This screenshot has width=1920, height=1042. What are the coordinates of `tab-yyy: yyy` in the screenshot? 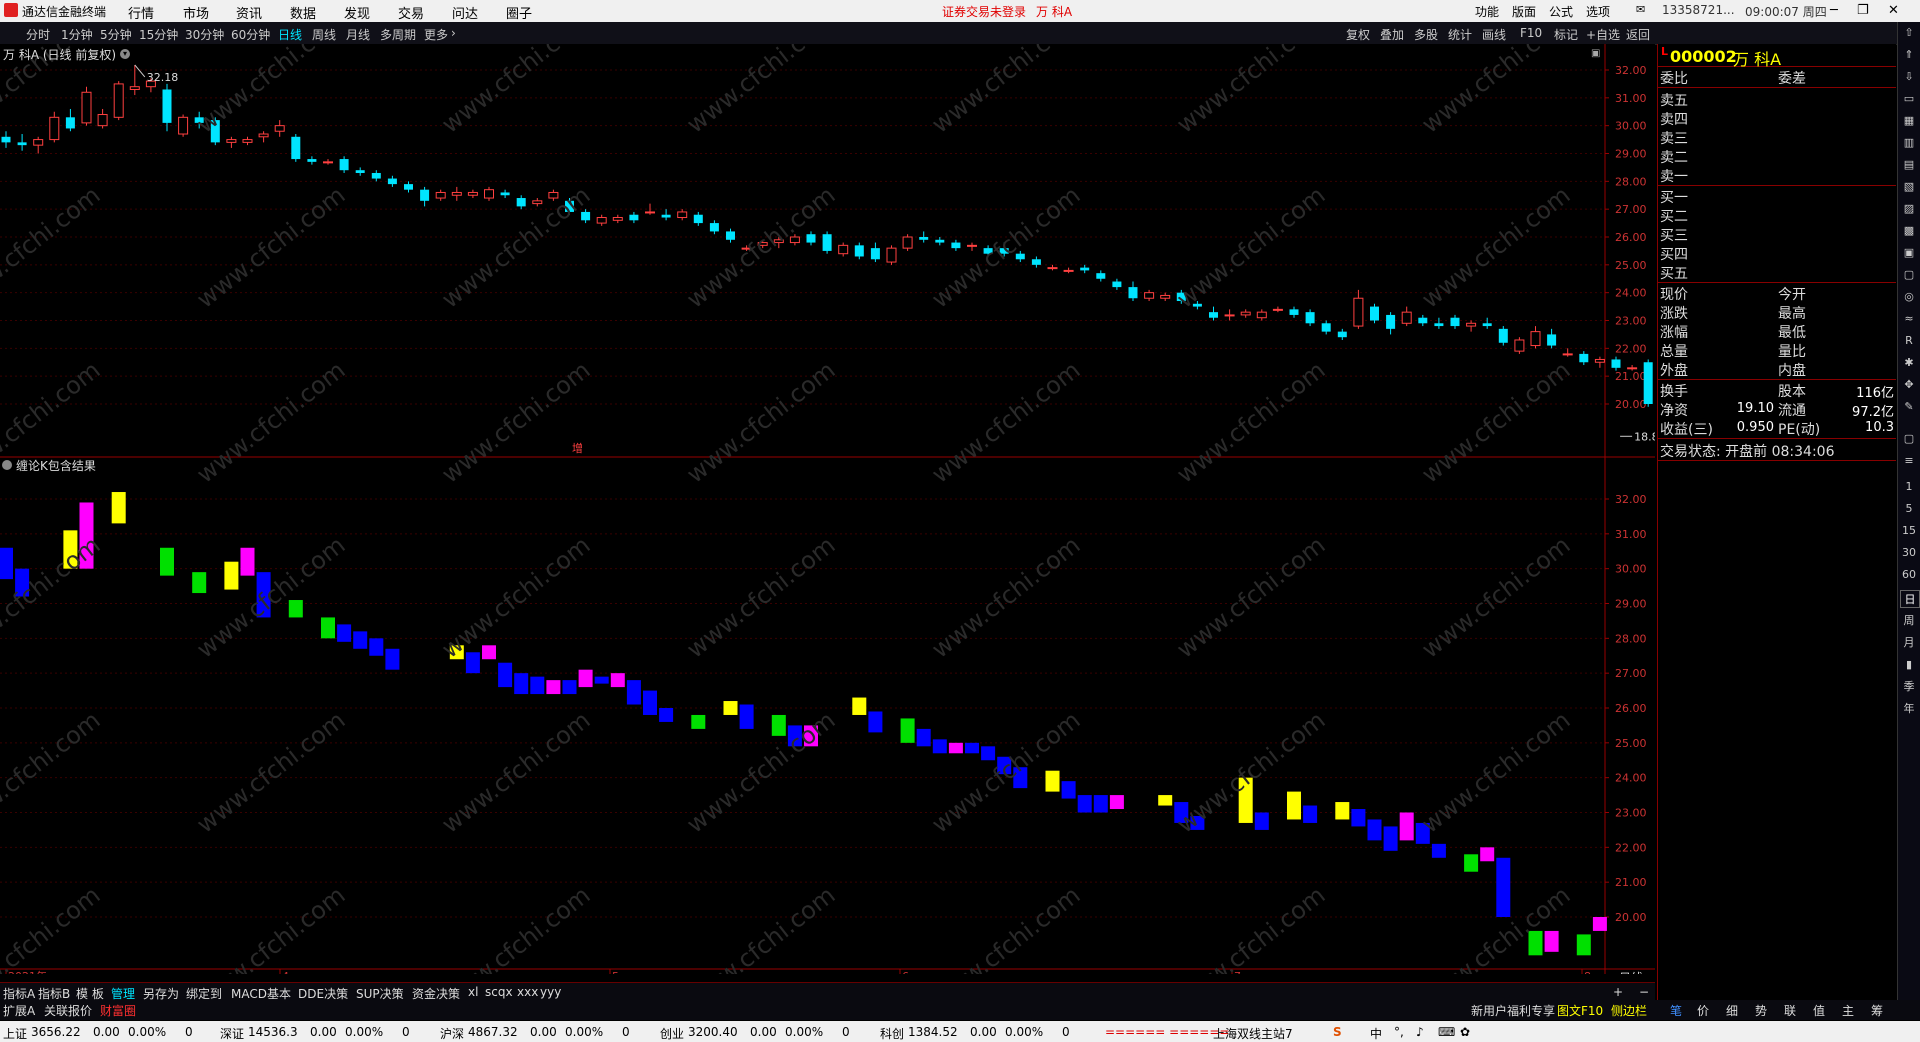 It's located at (550, 992).